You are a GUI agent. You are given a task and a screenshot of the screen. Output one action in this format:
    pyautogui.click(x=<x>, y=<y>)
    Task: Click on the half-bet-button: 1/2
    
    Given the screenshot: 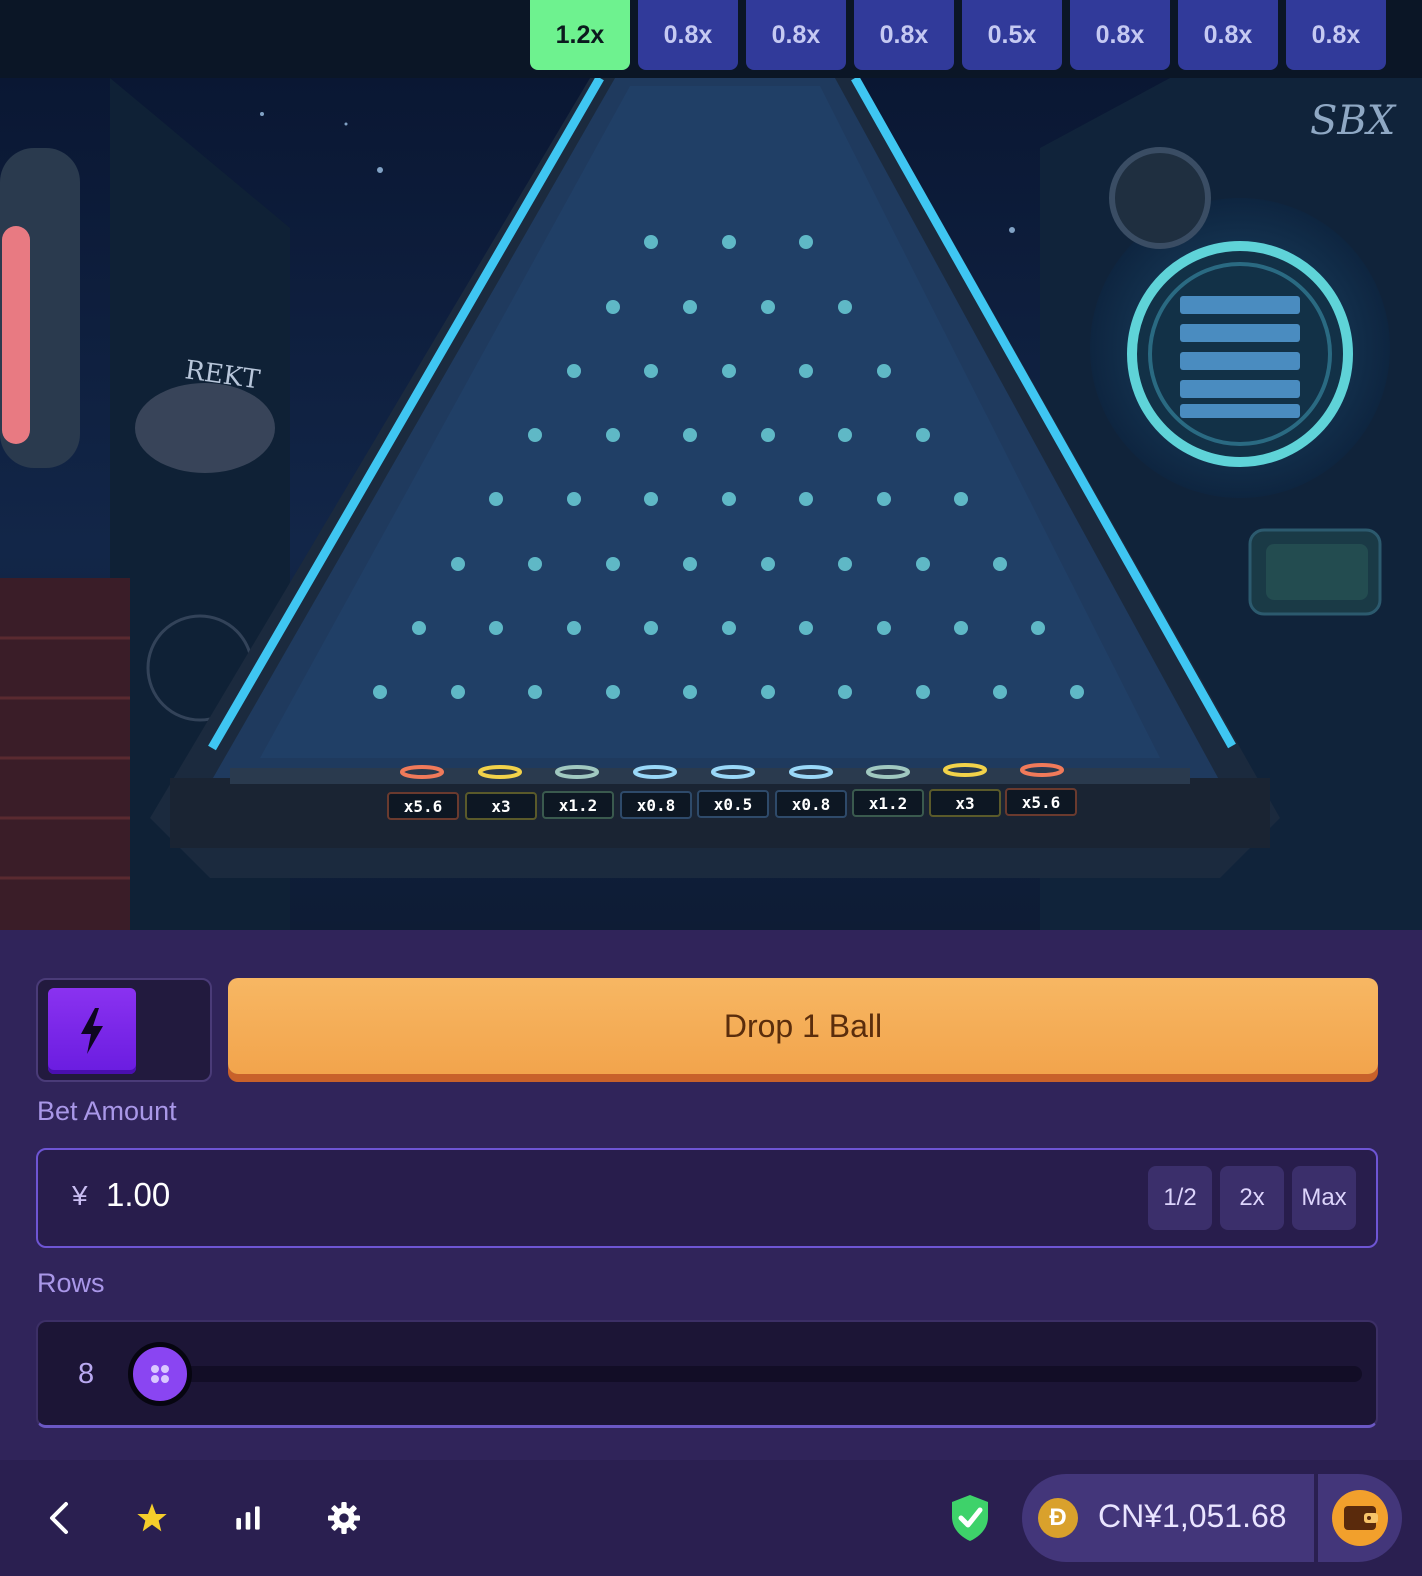 What is the action you would take?
    pyautogui.click(x=1180, y=1198)
    